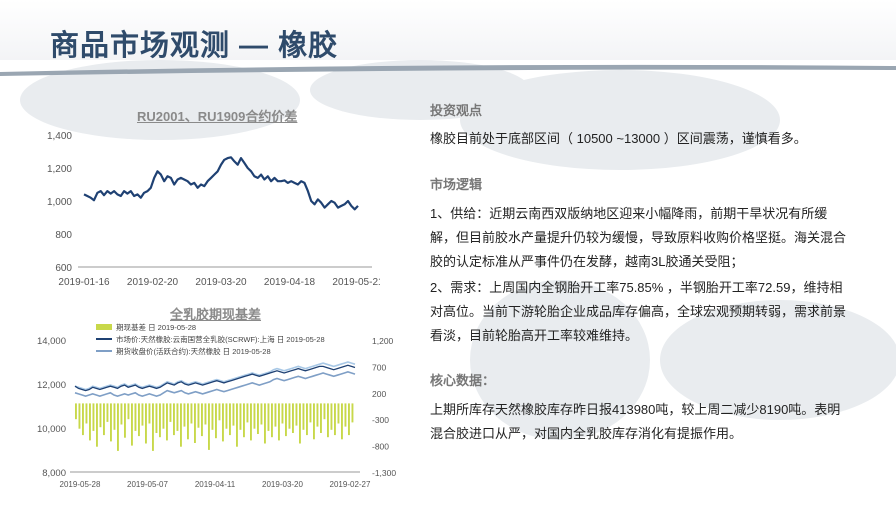 The width and height of the screenshot is (896, 505). I want to click on chart1-xtick-label: 2019-04-18, so click(290, 282).